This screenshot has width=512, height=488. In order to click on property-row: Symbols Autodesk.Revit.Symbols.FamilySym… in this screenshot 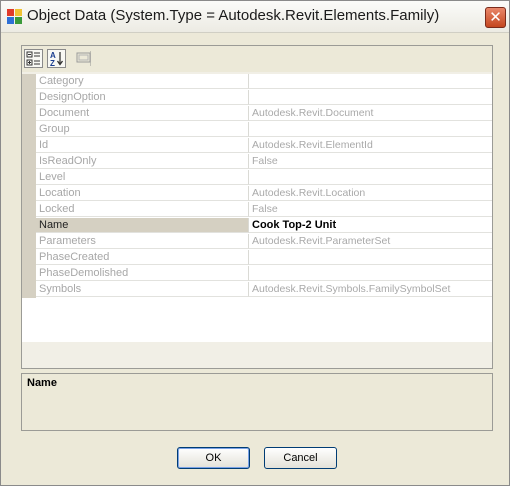, I will do `click(257, 290)`.